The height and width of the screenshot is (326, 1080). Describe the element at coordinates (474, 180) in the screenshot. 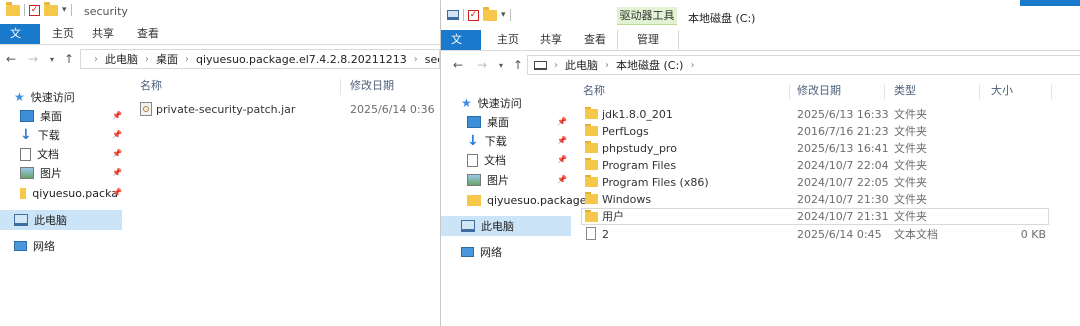

I see `picture-icon` at that location.